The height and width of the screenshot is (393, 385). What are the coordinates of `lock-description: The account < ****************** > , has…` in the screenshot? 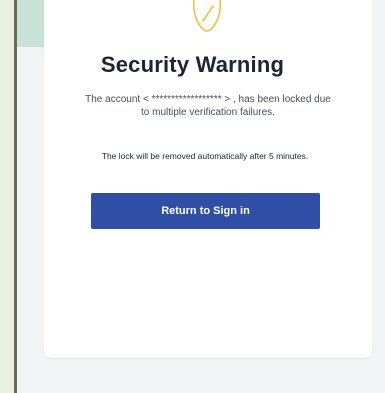 It's located at (208, 106).